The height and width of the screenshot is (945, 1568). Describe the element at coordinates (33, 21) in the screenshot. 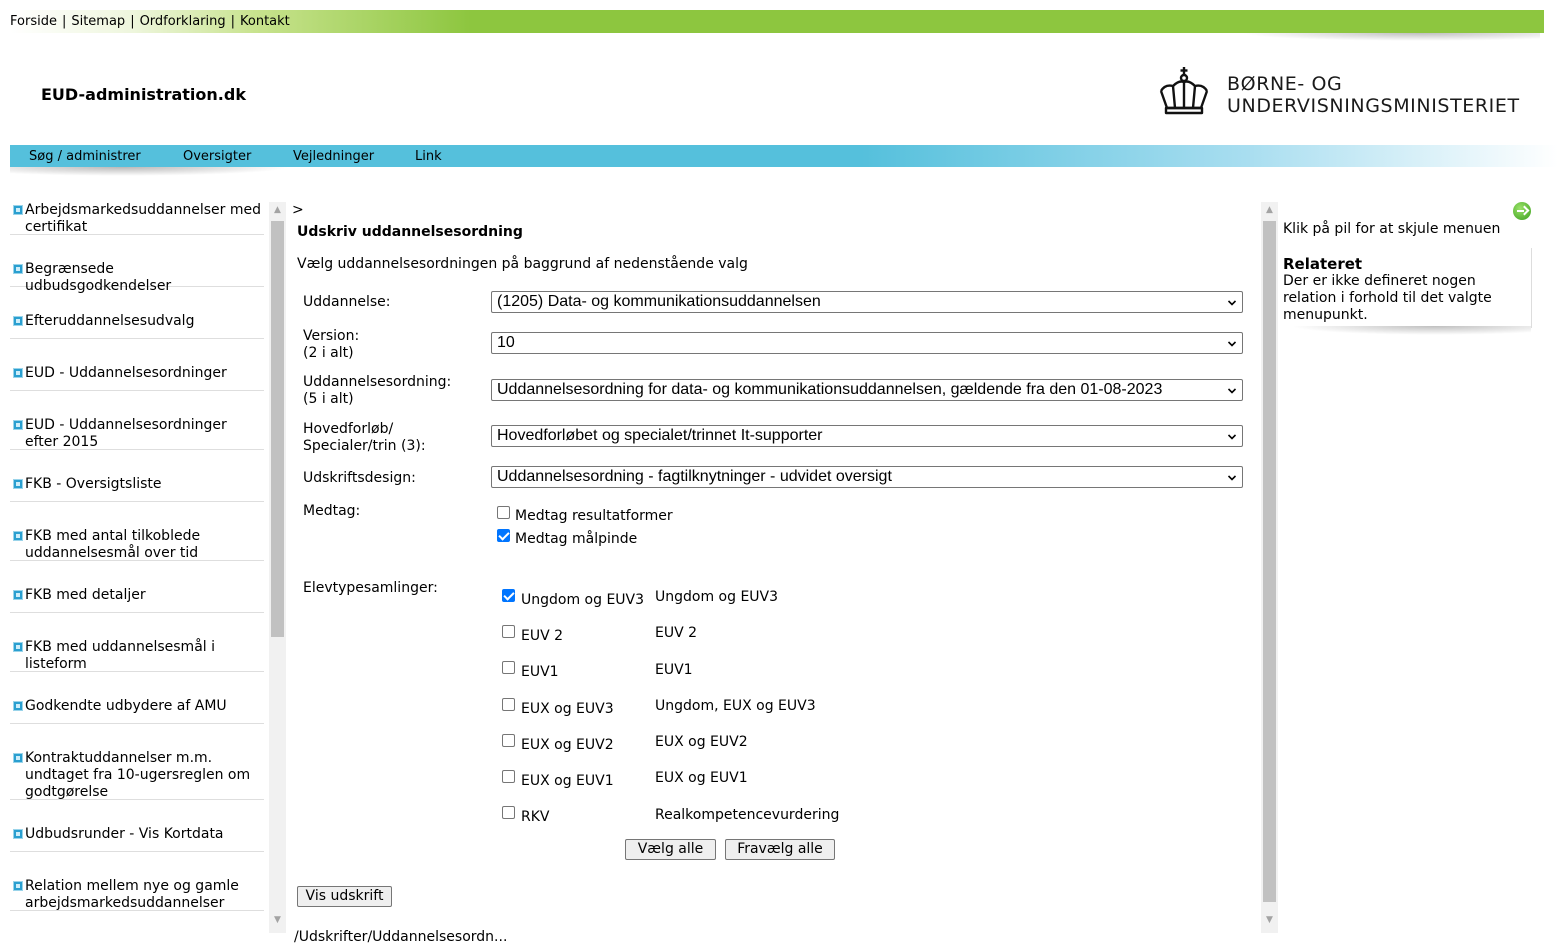

I see `top-link-forside: Forside` at that location.